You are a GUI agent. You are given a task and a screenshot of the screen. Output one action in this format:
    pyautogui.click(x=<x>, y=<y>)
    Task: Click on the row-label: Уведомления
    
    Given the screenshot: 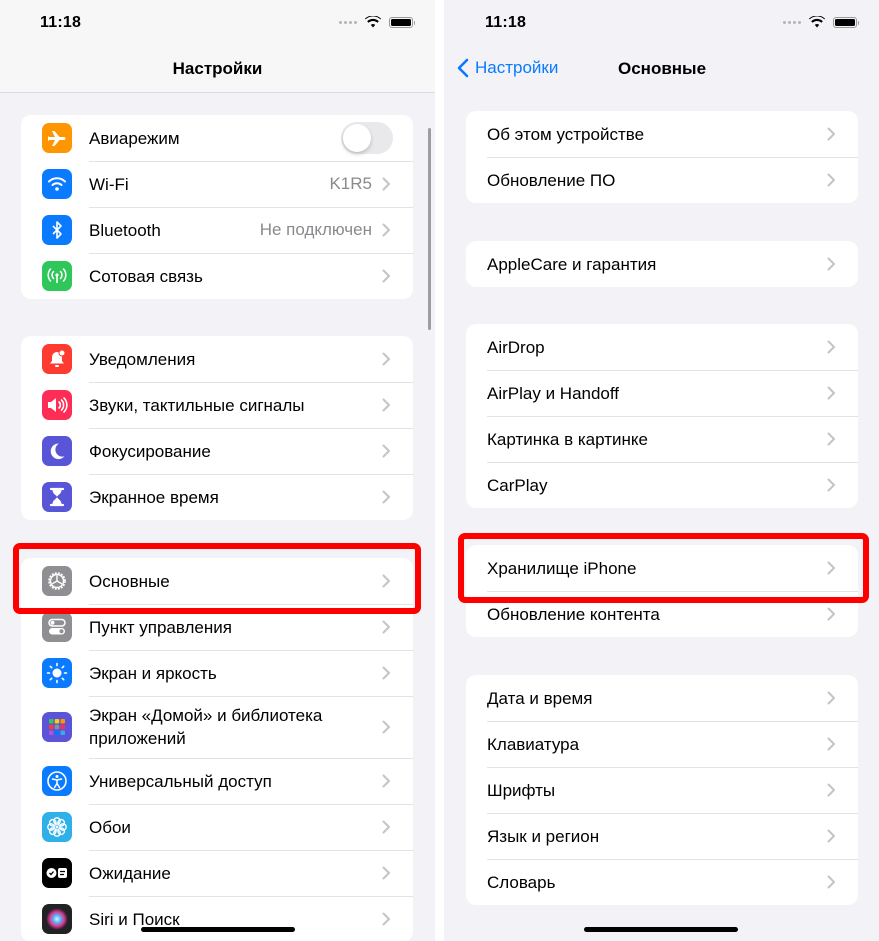 What is the action you would take?
    pyautogui.click(x=142, y=359)
    